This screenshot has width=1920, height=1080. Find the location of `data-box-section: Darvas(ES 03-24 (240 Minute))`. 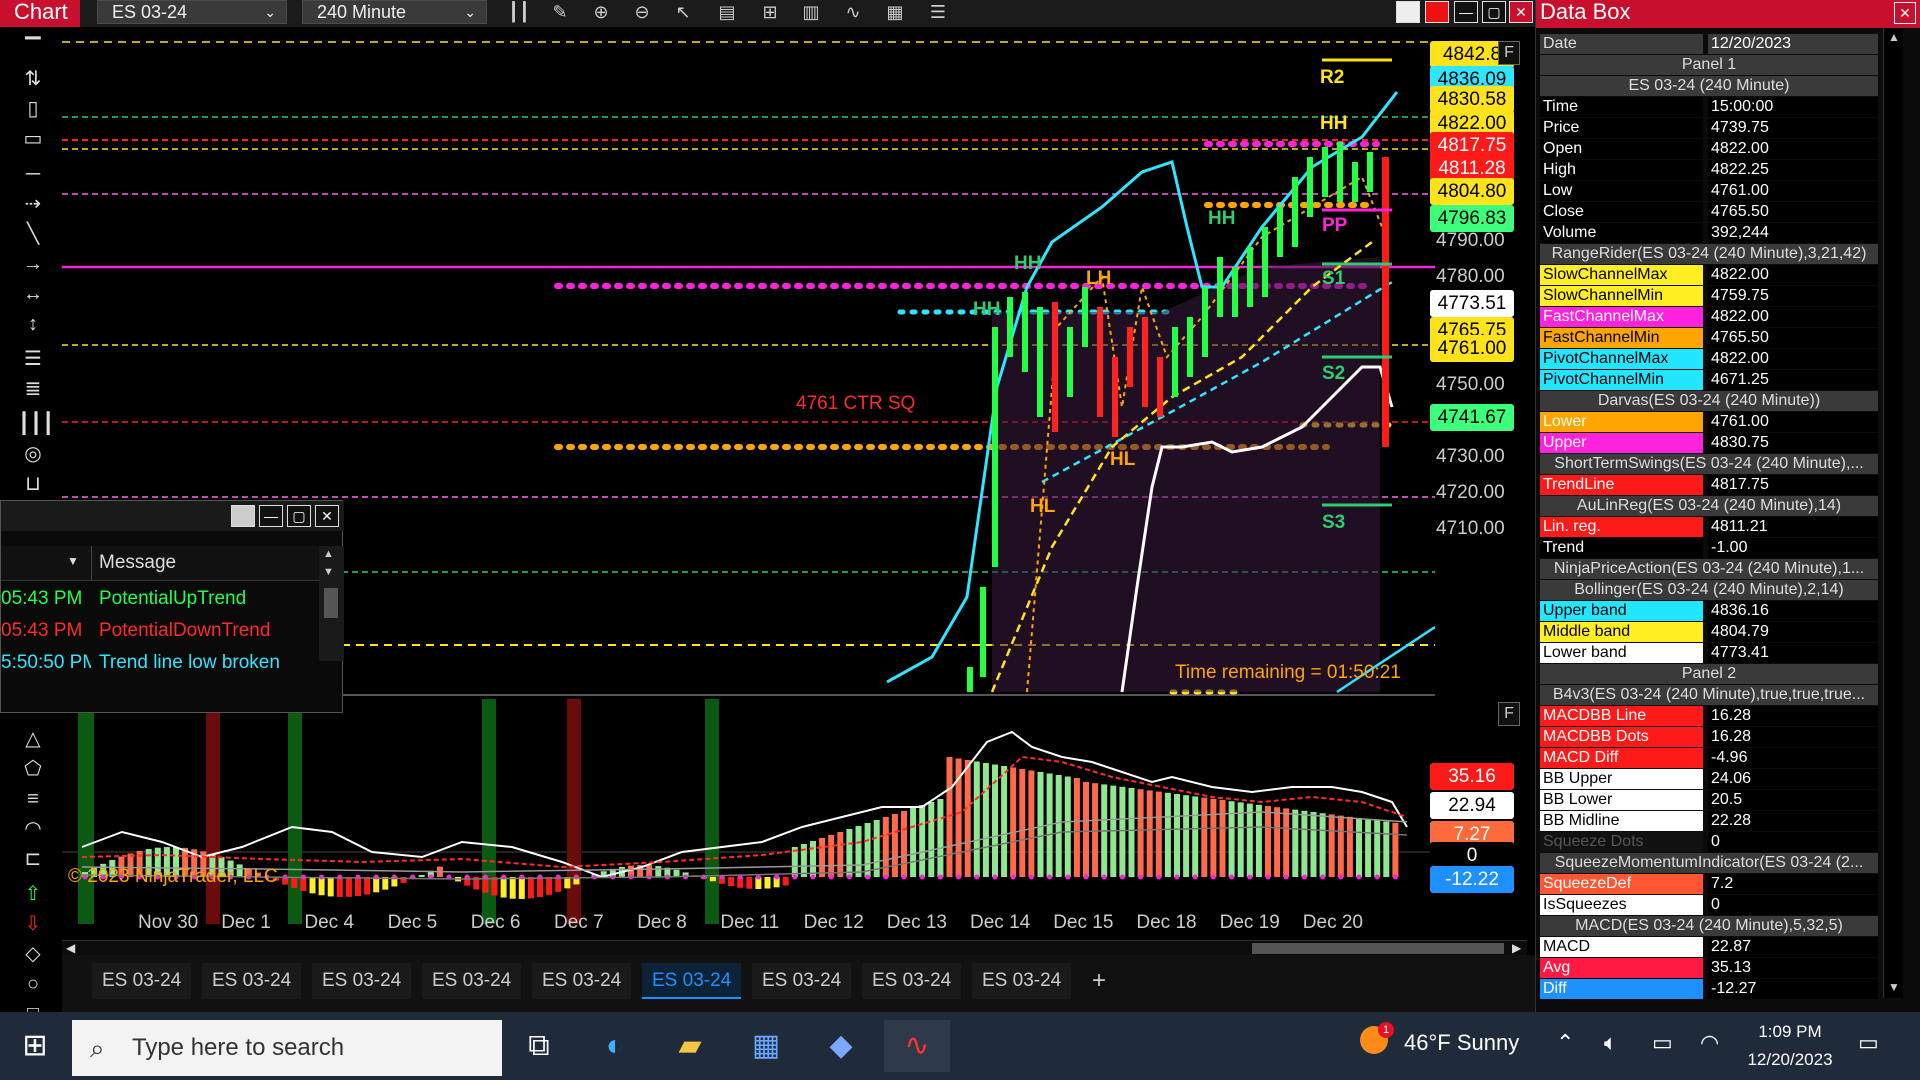

data-box-section: Darvas(ES 03-24 (240 Minute)) is located at coordinates (1709, 401).